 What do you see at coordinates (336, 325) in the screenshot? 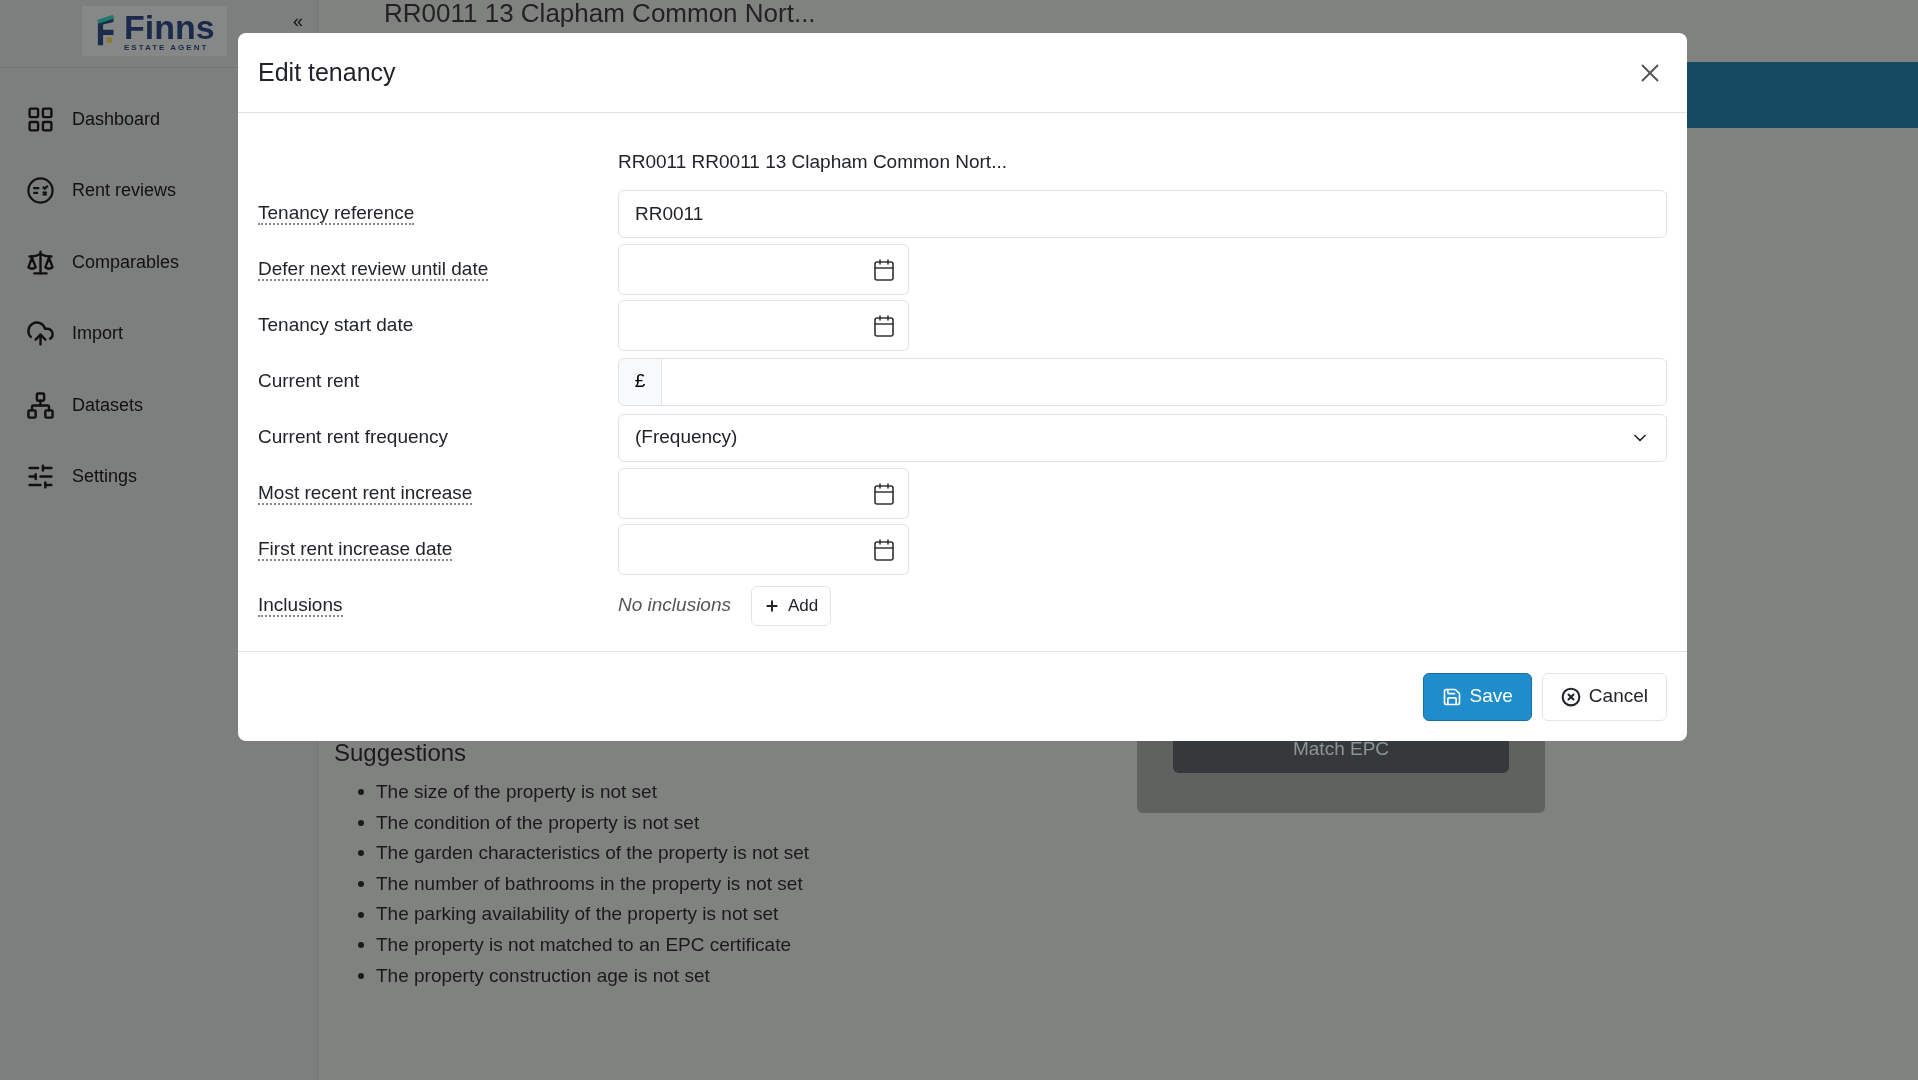
I see `field-label: Tenancy start date` at bounding box center [336, 325].